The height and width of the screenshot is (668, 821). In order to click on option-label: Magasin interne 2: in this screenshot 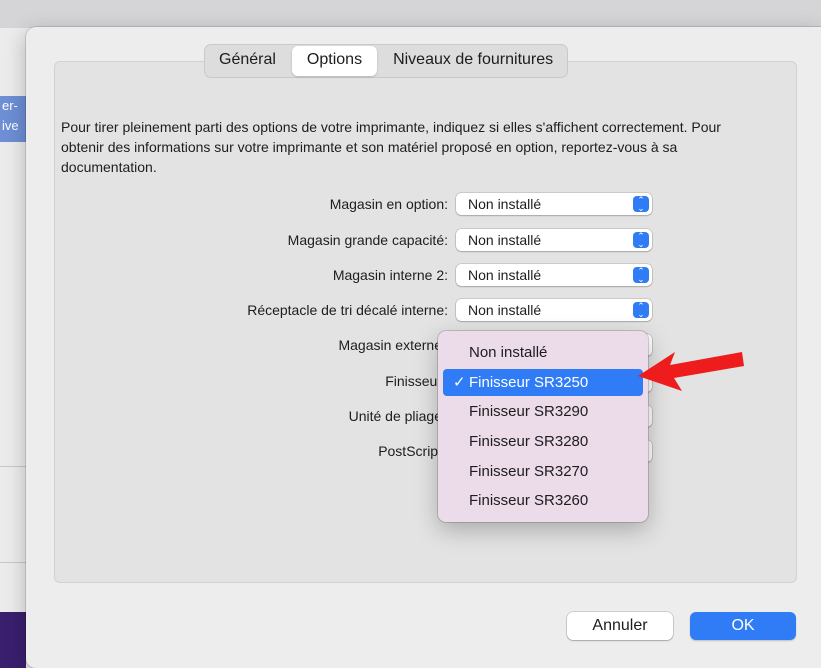, I will do `click(390, 275)`.